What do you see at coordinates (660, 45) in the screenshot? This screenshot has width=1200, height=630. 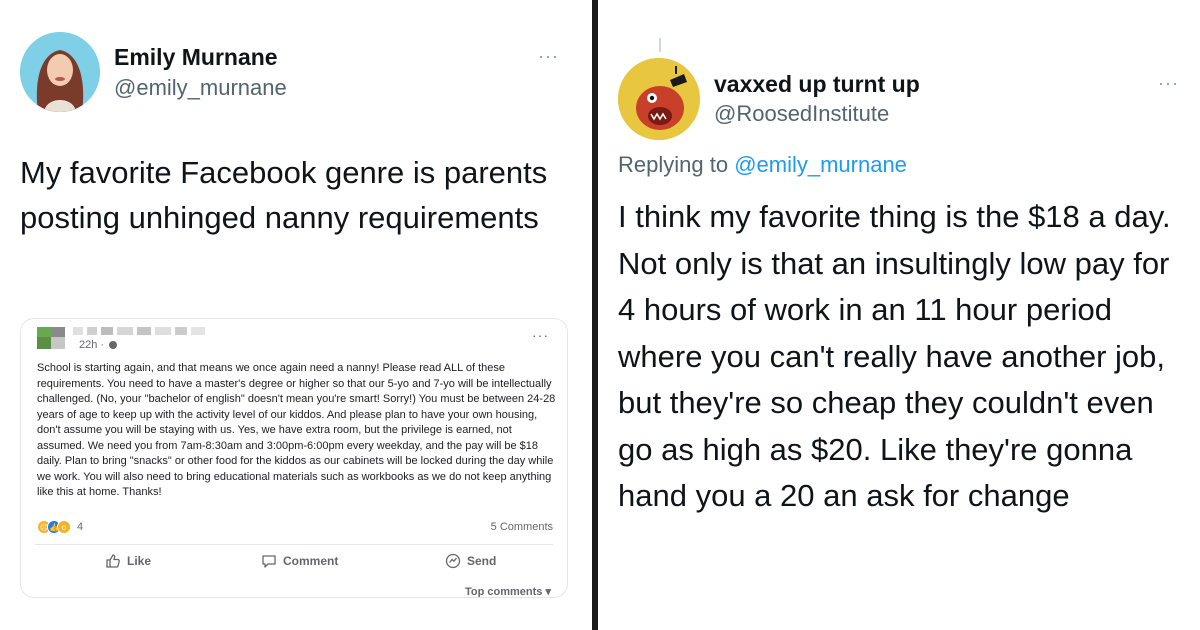 I see `thread-line` at bounding box center [660, 45].